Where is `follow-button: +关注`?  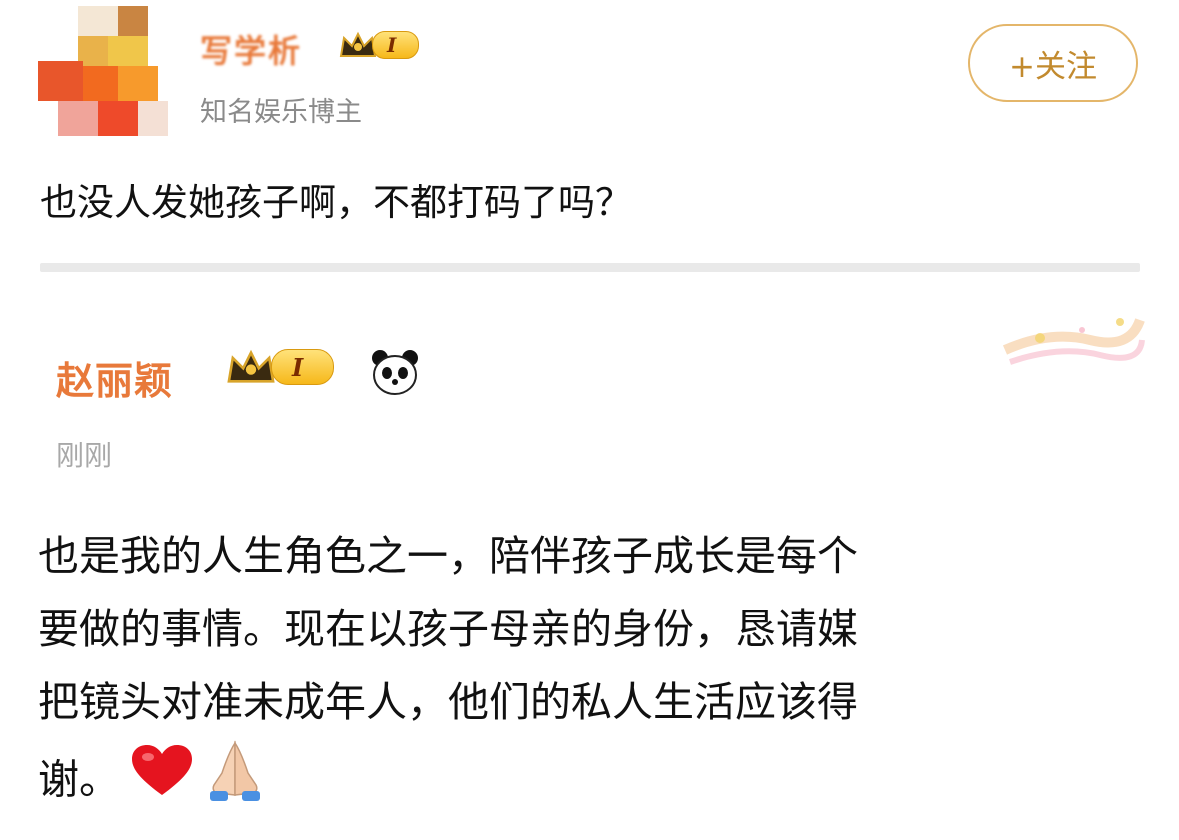
follow-button: +关注 is located at coordinates (1053, 63).